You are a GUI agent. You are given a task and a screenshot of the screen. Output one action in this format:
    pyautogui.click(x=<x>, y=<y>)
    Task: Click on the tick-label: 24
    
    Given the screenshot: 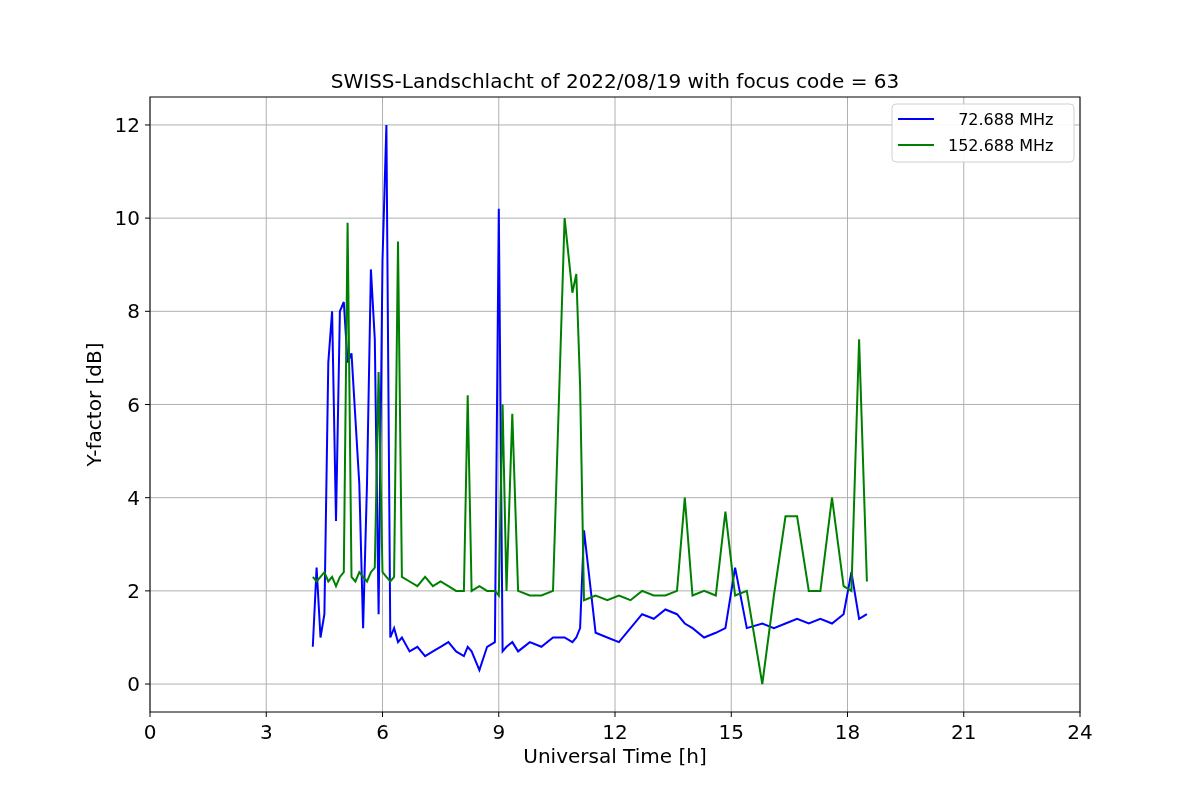 What is the action you would take?
    pyautogui.click(x=1080, y=732)
    